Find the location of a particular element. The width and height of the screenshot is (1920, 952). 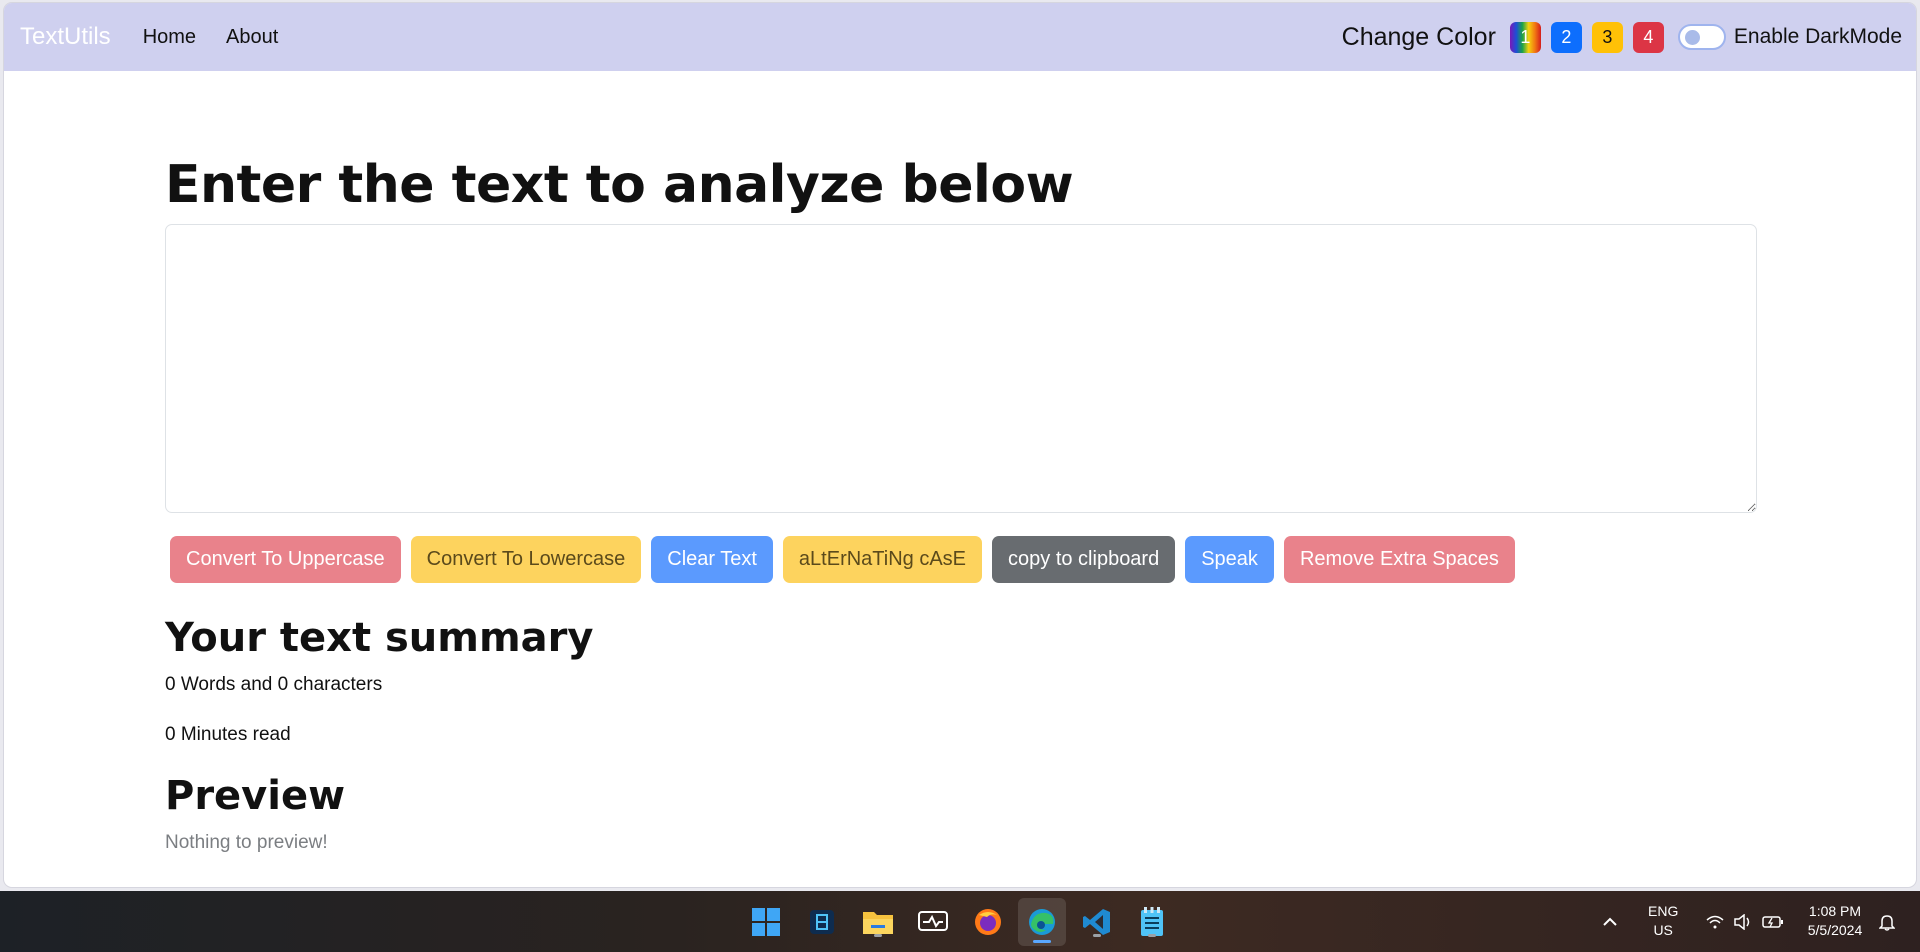

toggle-knob is located at coordinates (1692, 37).